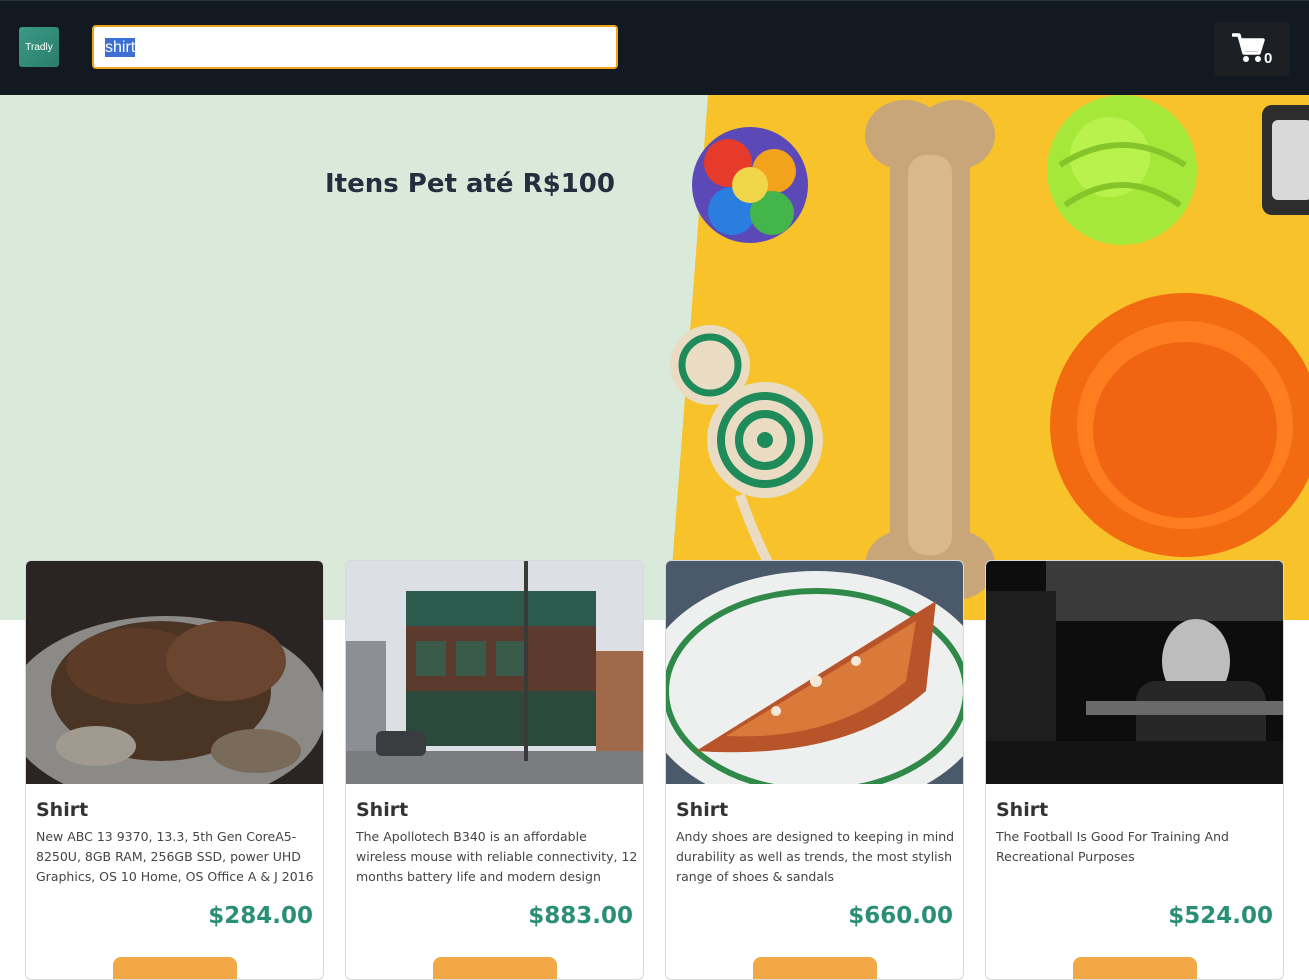  Describe the element at coordinates (900, 916) in the screenshot. I see `product-price: $660.00` at that location.